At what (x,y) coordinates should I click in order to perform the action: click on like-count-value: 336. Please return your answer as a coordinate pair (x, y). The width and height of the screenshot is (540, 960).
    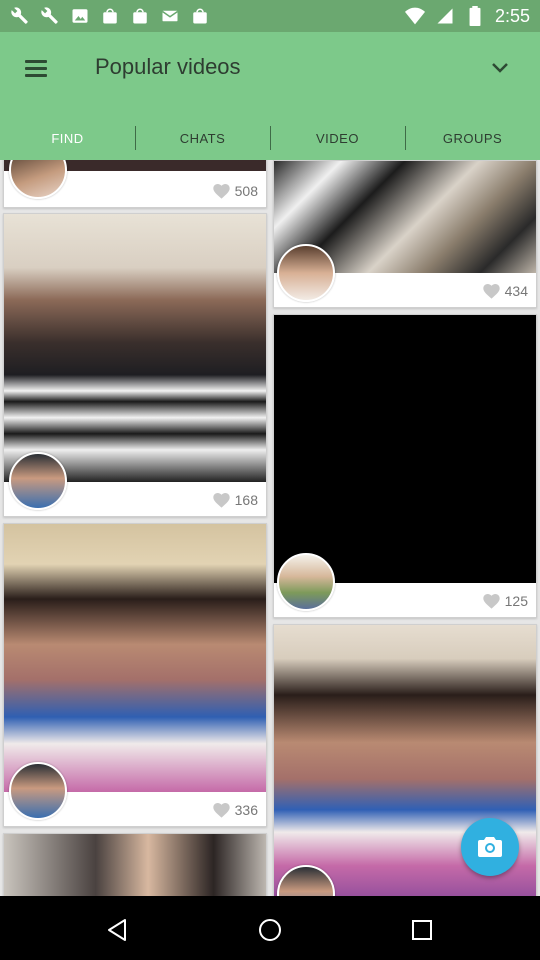
    Looking at the image, I should click on (246, 810).